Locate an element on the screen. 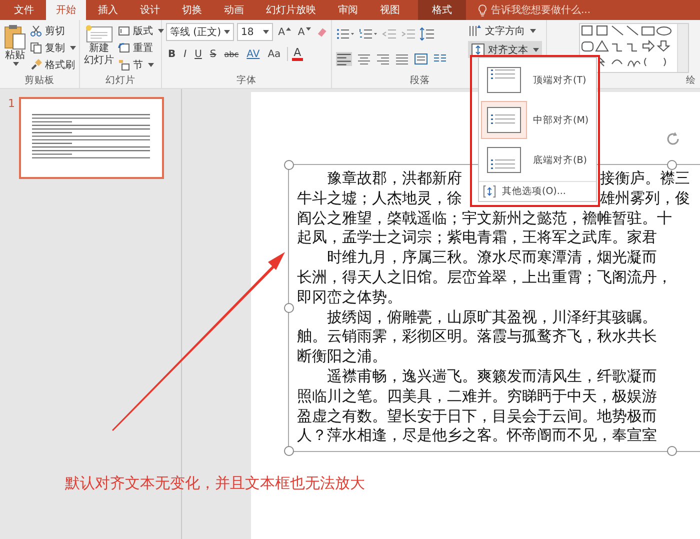 This screenshot has width=700, height=539. align-left-icon is located at coordinates (344, 59).